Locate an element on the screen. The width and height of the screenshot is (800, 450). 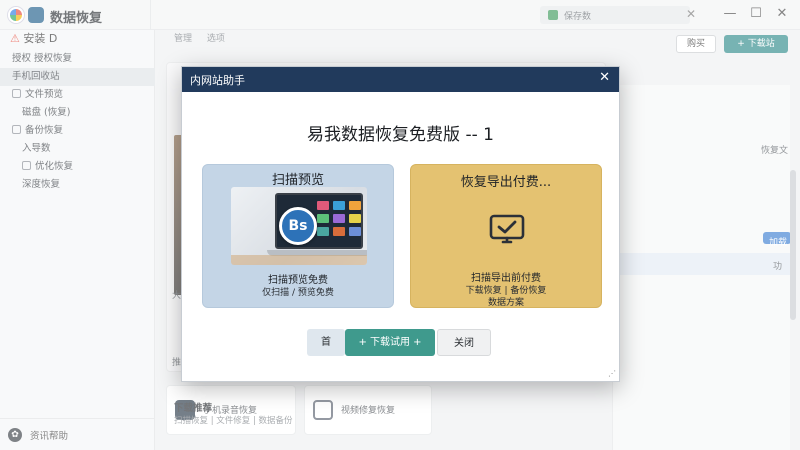
brand-badge-icon: Bs is located at coordinates (298, 226).